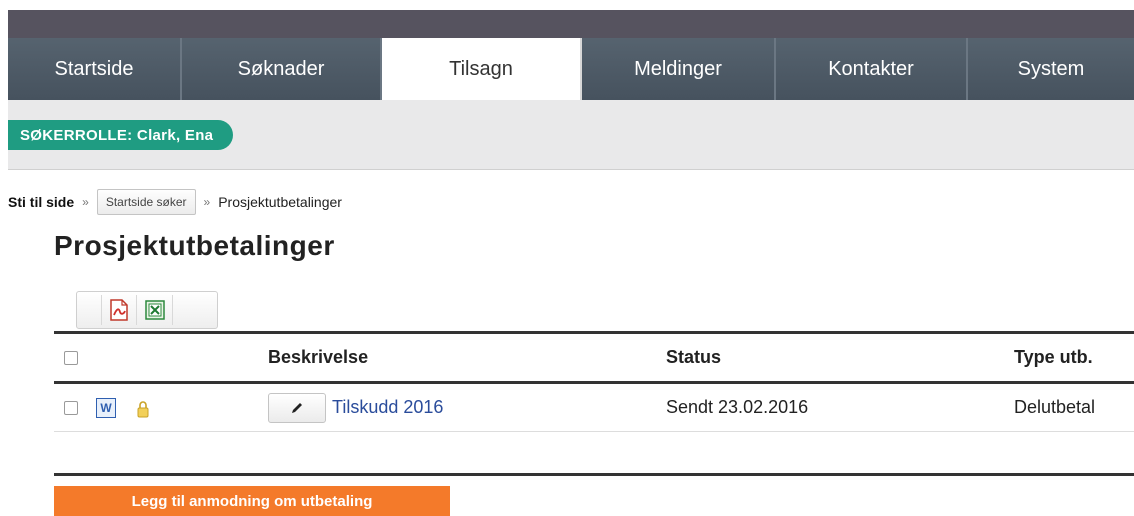 This screenshot has height=516, width=1134. What do you see at coordinates (95, 69) in the screenshot?
I see `tab-startside: Startside` at bounding box center [95, 69].